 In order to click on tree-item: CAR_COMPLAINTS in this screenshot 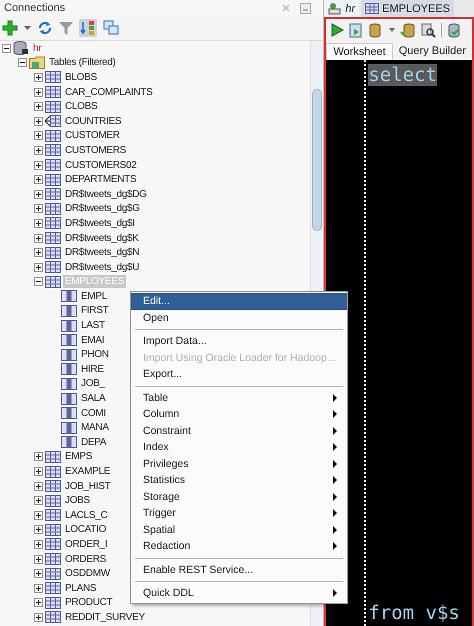, I will do `click(108, 92)`.